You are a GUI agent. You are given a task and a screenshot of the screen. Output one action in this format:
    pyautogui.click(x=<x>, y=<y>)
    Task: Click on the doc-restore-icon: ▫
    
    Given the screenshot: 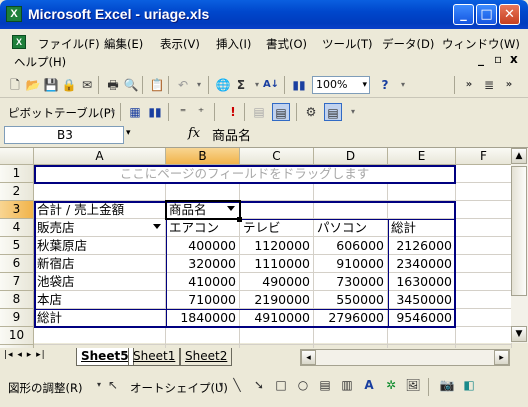 What is the action you would take?
    pyautogui.click(x=498, y=59)
    